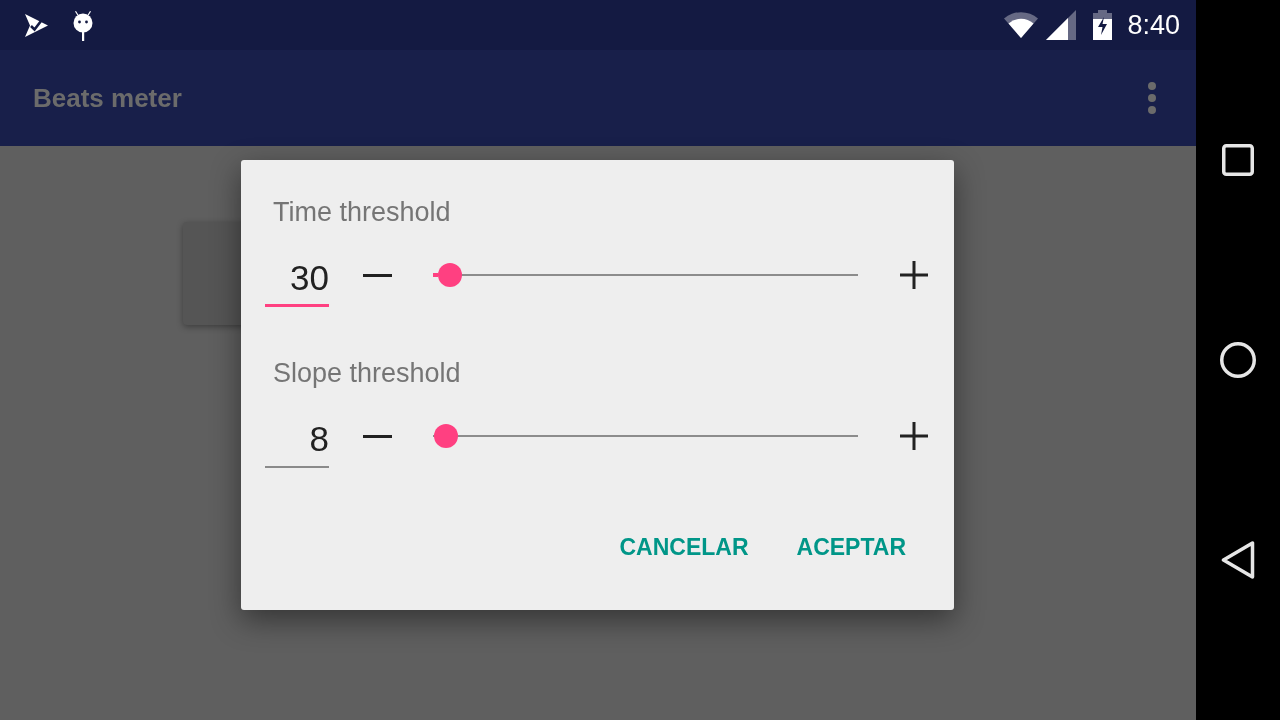  I want to click on number-field: 8, so click(297, 436).